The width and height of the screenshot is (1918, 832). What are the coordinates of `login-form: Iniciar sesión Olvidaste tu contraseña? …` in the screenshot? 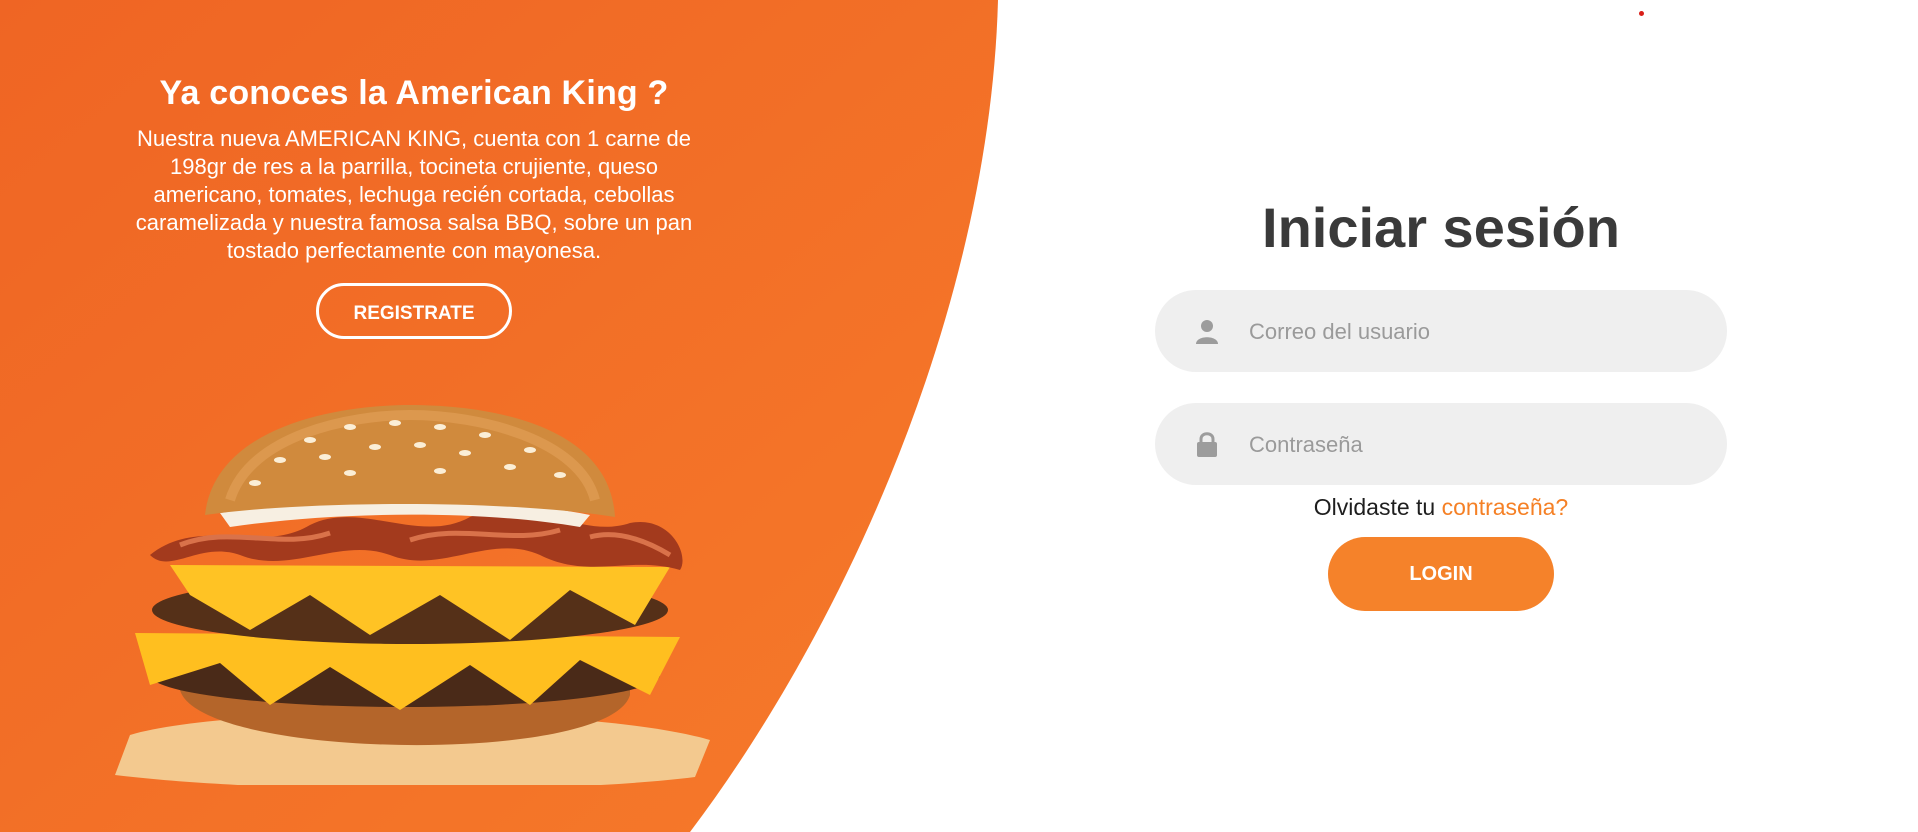 It's located at (1441, 403).